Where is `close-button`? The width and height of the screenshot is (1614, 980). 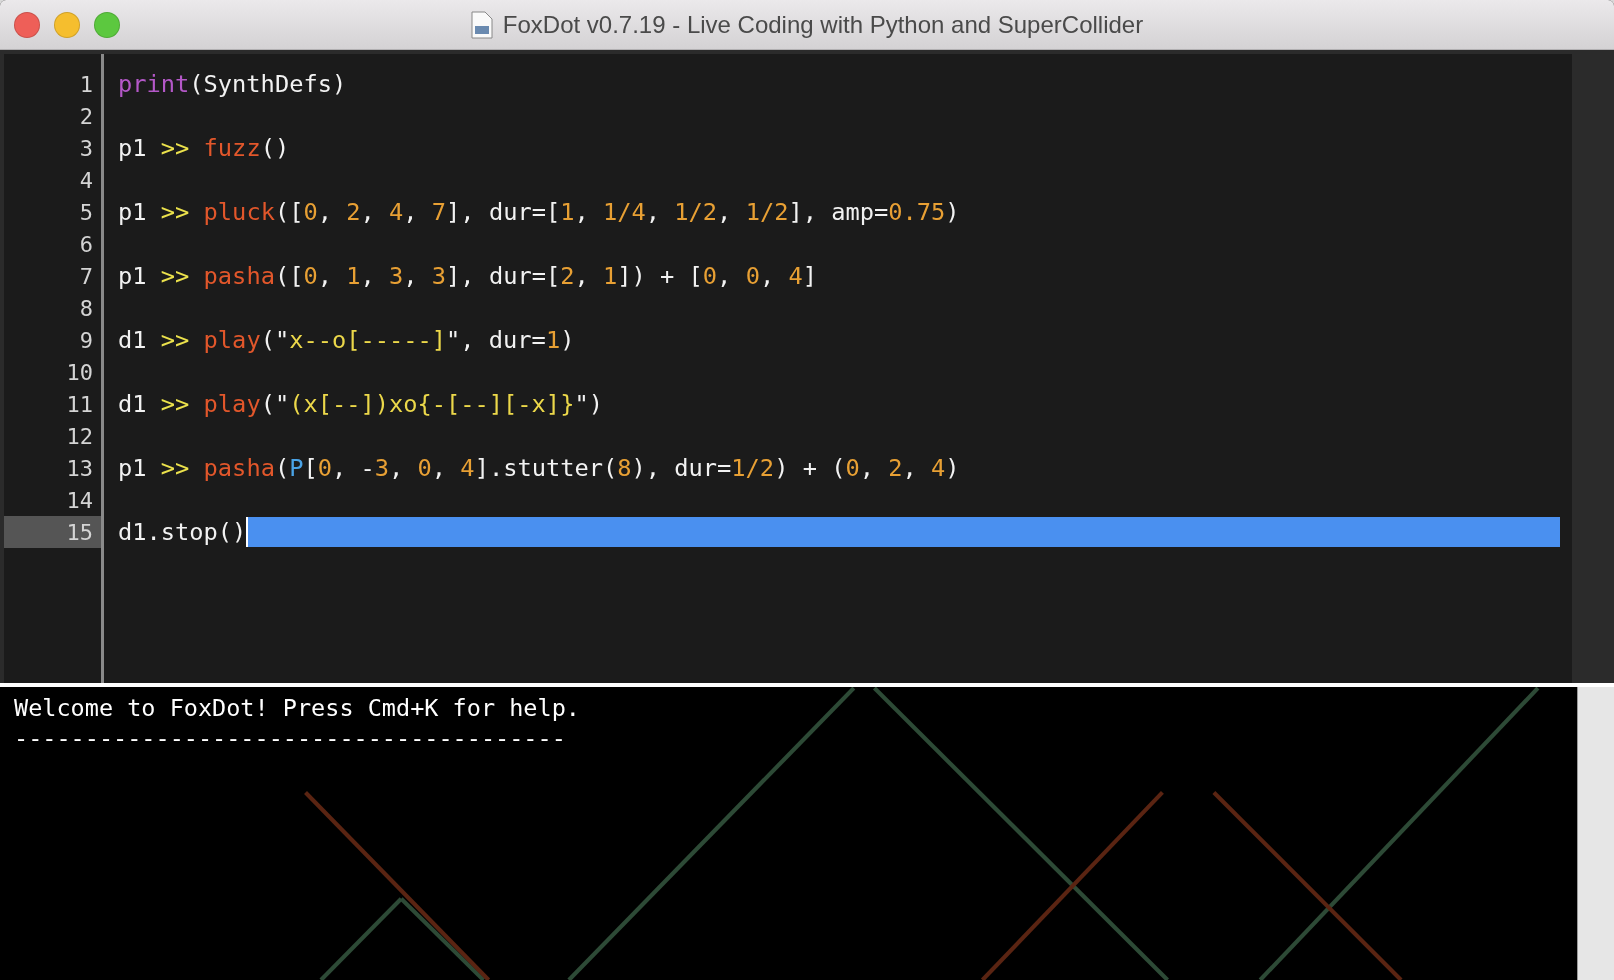 close-button is located at coordinates (27, 24).